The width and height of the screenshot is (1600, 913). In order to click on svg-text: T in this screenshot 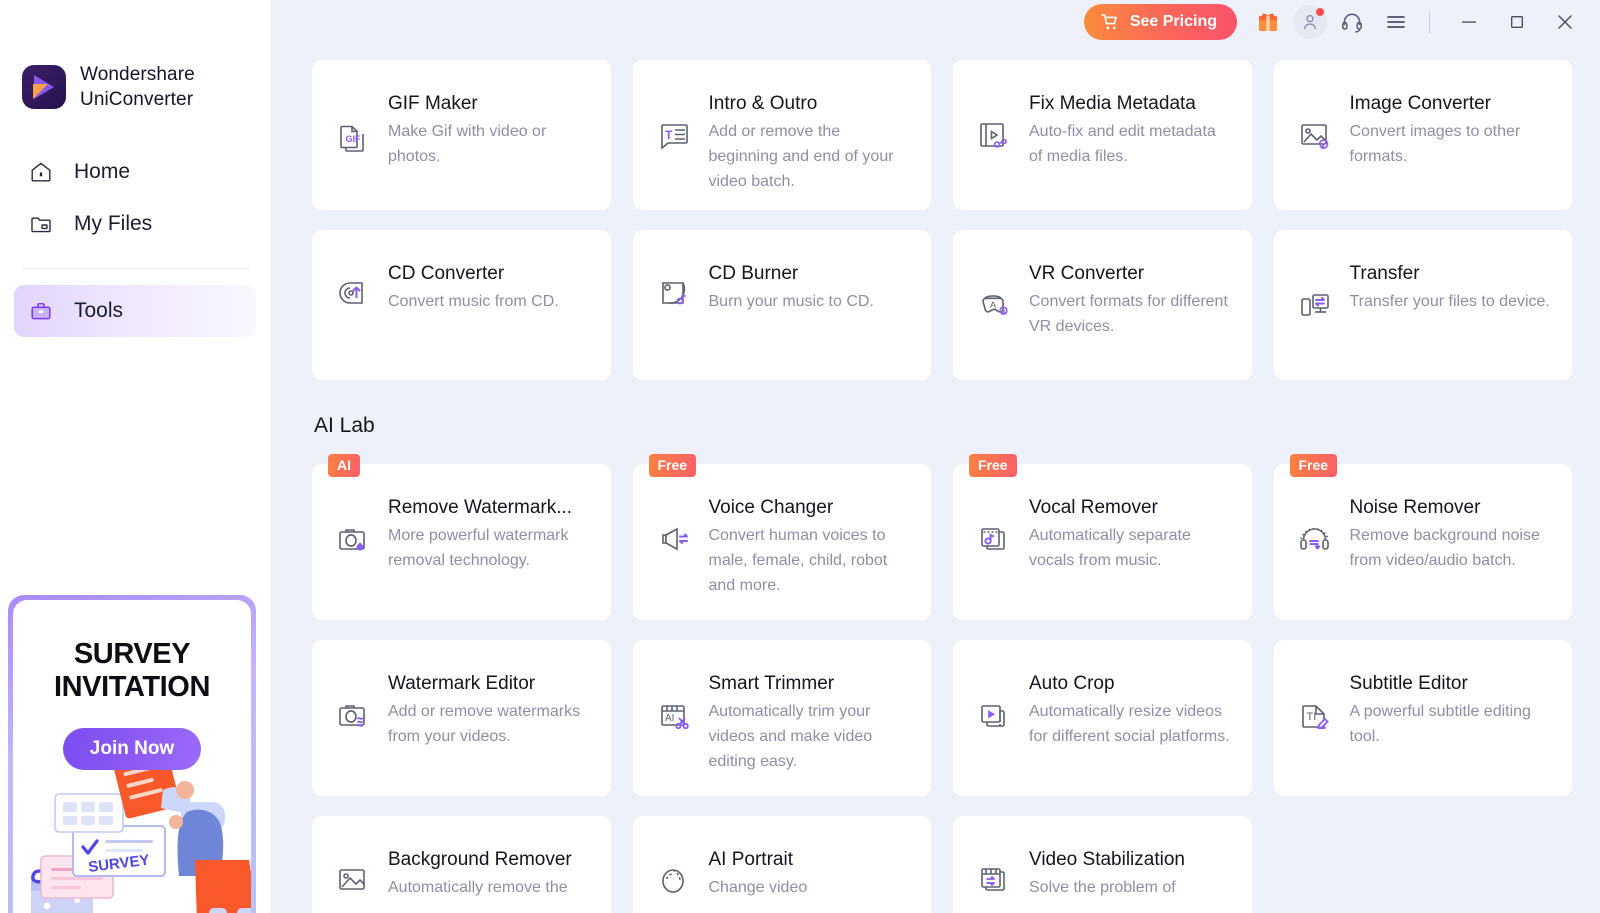, I will do `click(669, 135)`.